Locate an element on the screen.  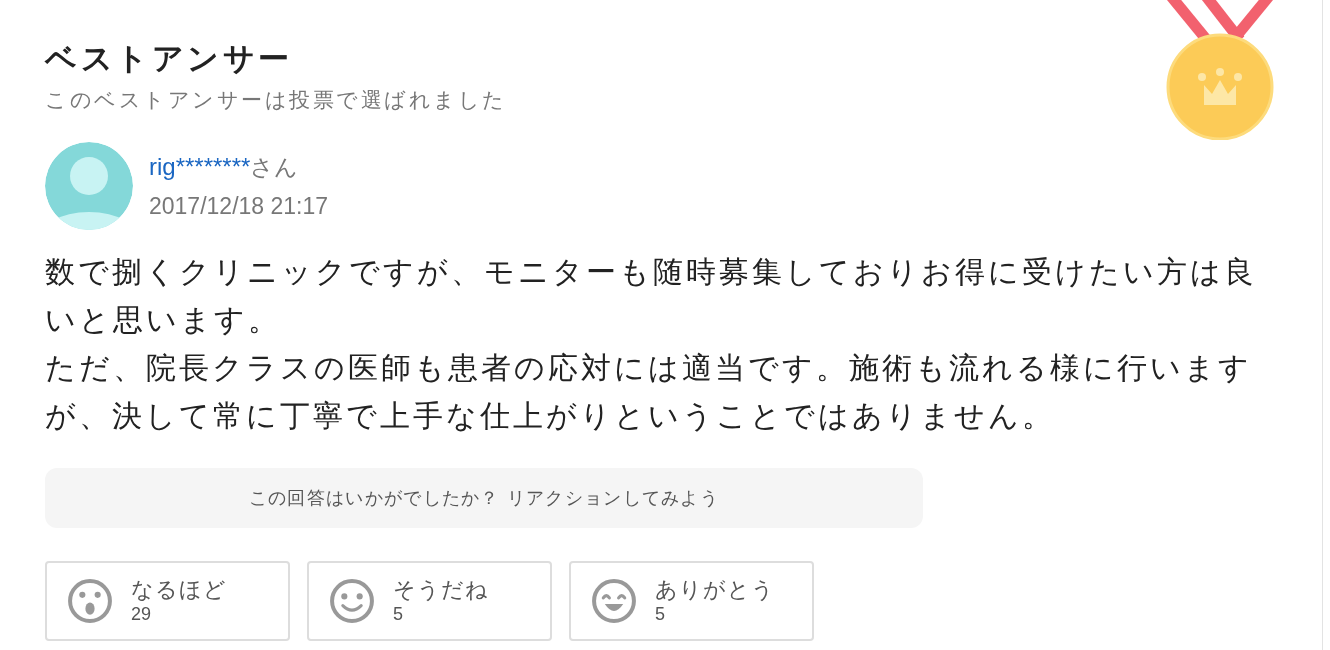
reaction-label: なるほど is located at coordinates (179, 590).